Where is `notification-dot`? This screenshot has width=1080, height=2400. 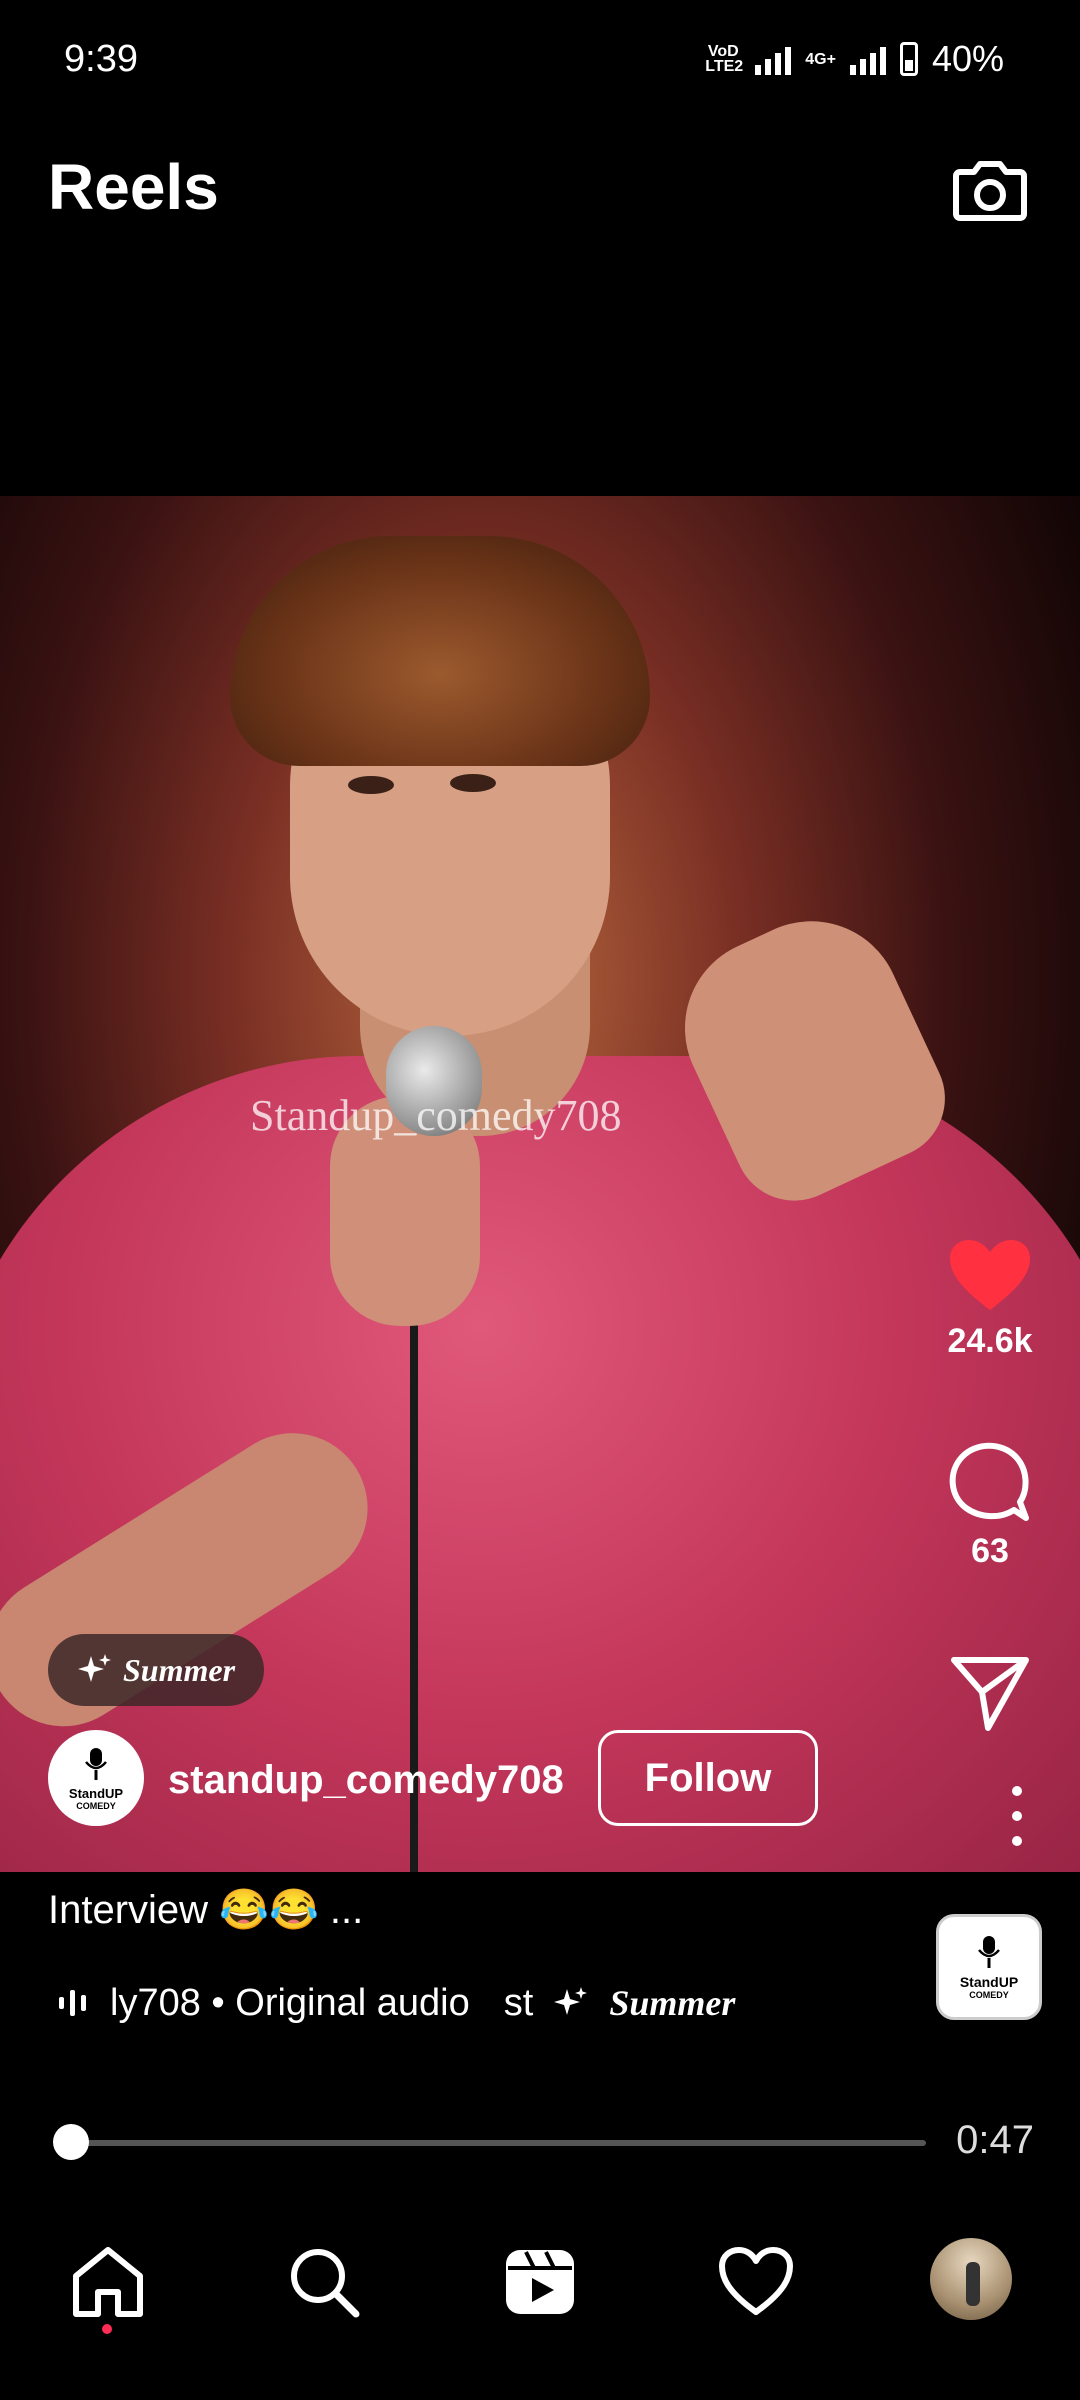 notification-dot is located at coordinates (107, 2329).